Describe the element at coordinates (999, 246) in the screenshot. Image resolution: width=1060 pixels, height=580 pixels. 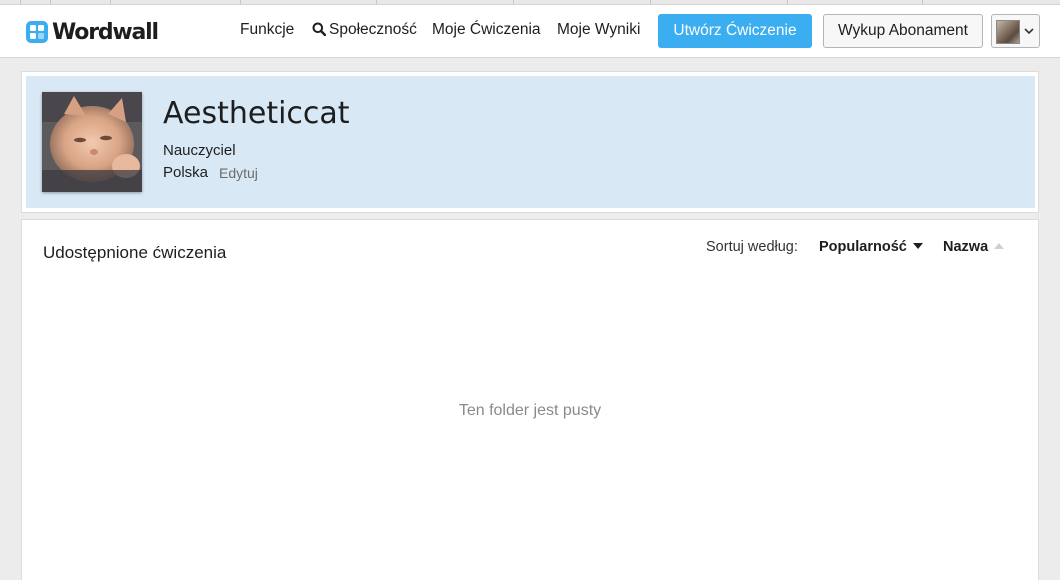
I see `caret-up-icon` at that location.